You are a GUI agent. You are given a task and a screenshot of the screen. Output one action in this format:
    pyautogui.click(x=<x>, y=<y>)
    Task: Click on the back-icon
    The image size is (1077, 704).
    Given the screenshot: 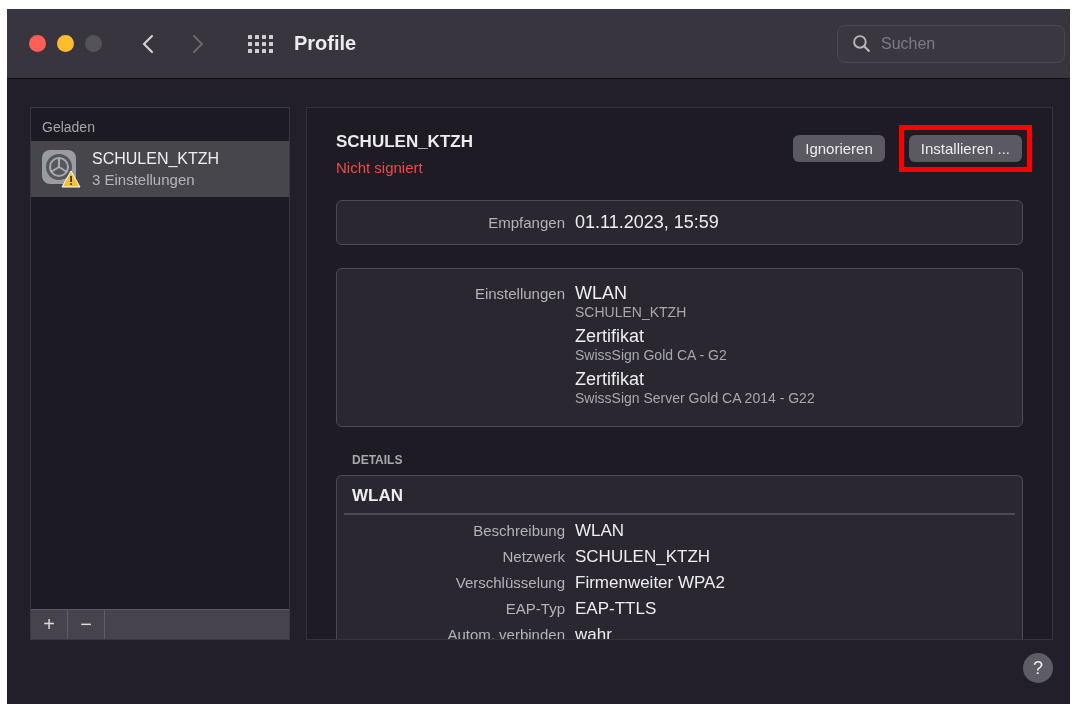 What is the action you would take?
    pyautogui.click(x=148, y=43)
    